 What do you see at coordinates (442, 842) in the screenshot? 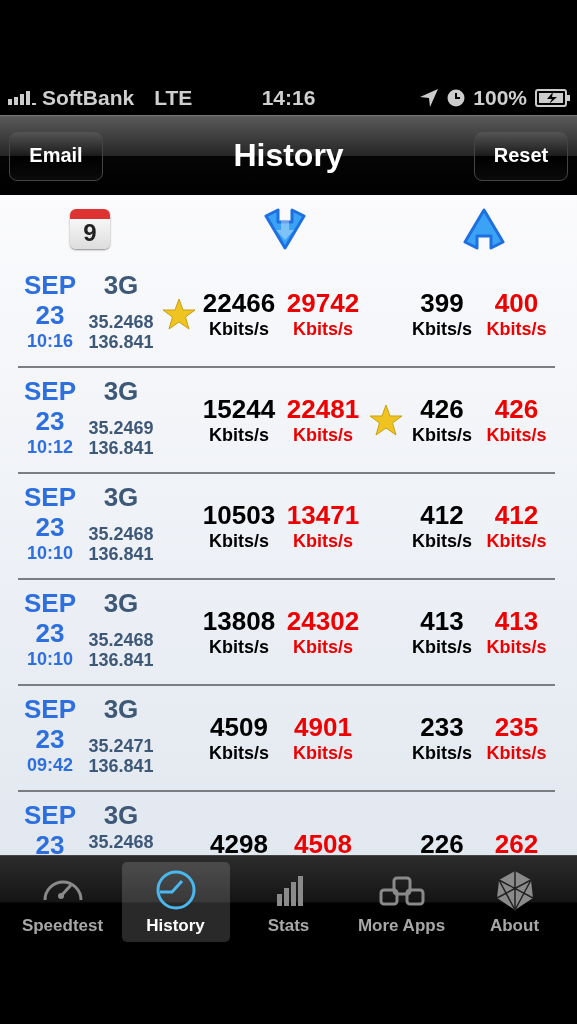
I see `upload-speed: 226` at bounding box center [442, 842].